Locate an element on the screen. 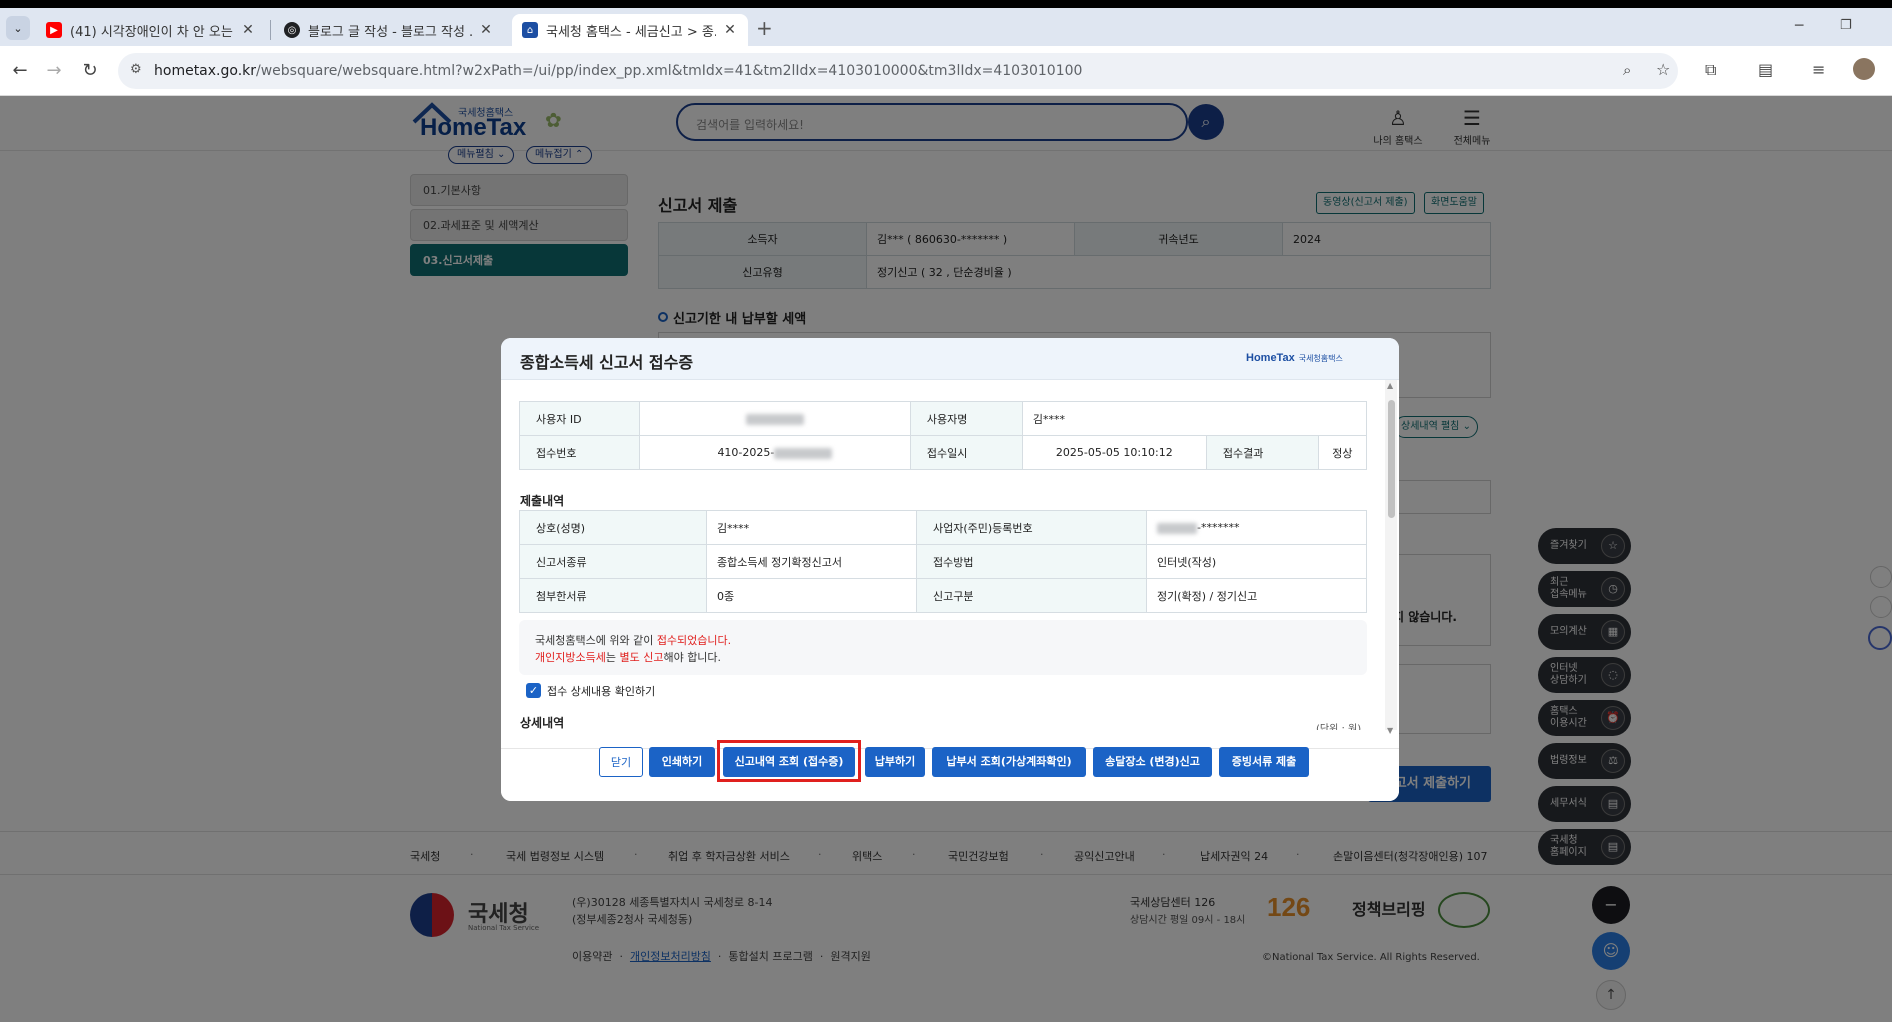  table-header: 신고서종류 is located at coordinates (613, 561).